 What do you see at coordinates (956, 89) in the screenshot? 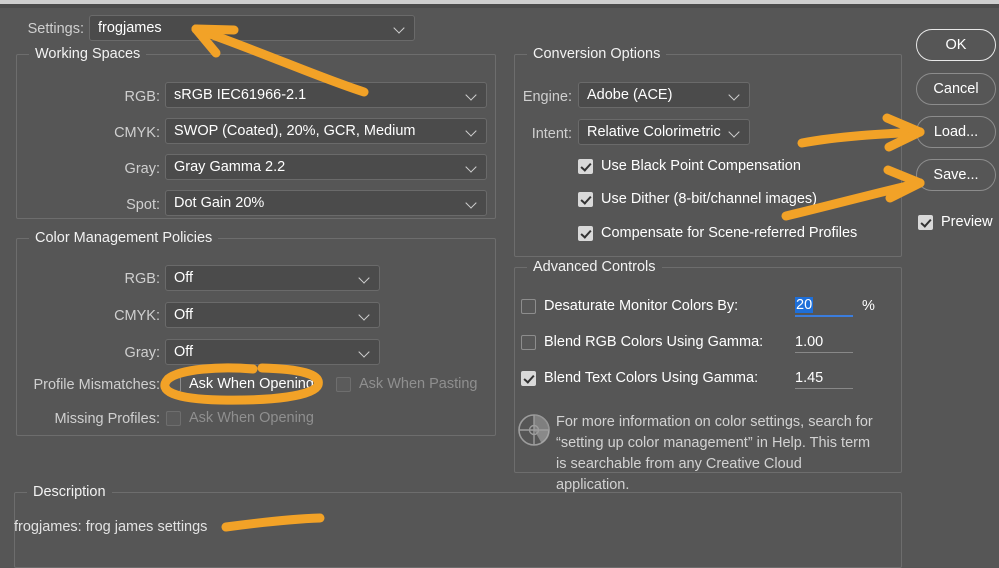
I see `cancel-button: Cancel` at bounding box center [956, 89].